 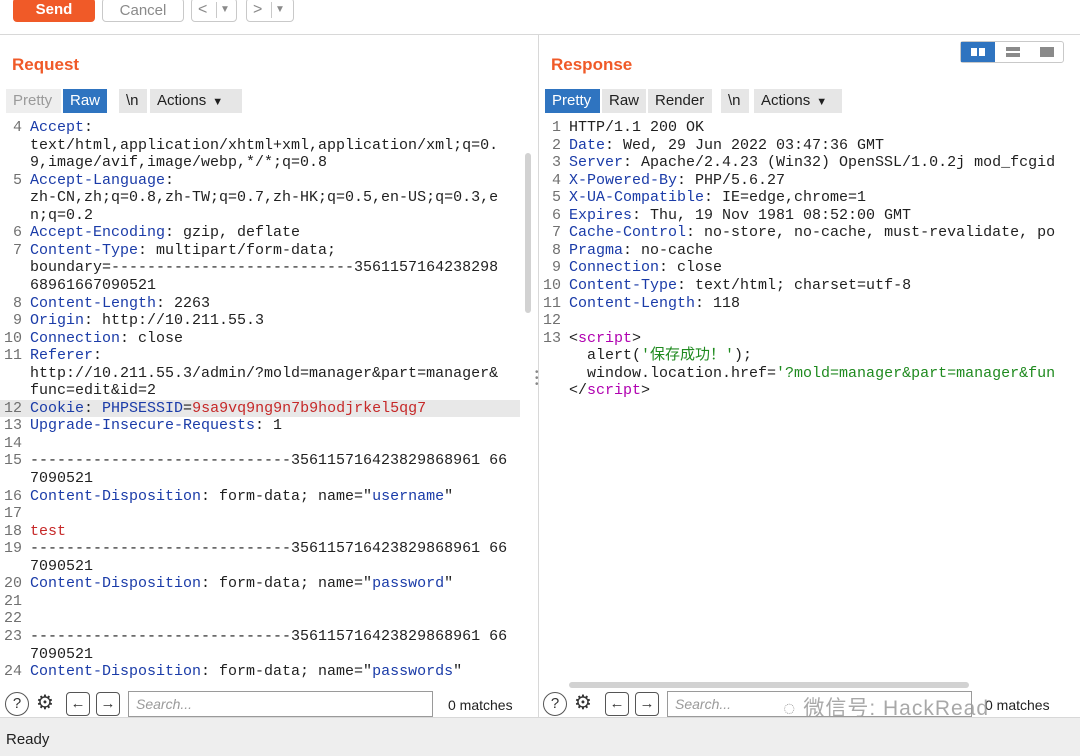 What do you see at coordinates (916, 373) in the screenshot?
I see `code-token: '?mold=manager&part=manager&fun` at bounding box center [916, 373].